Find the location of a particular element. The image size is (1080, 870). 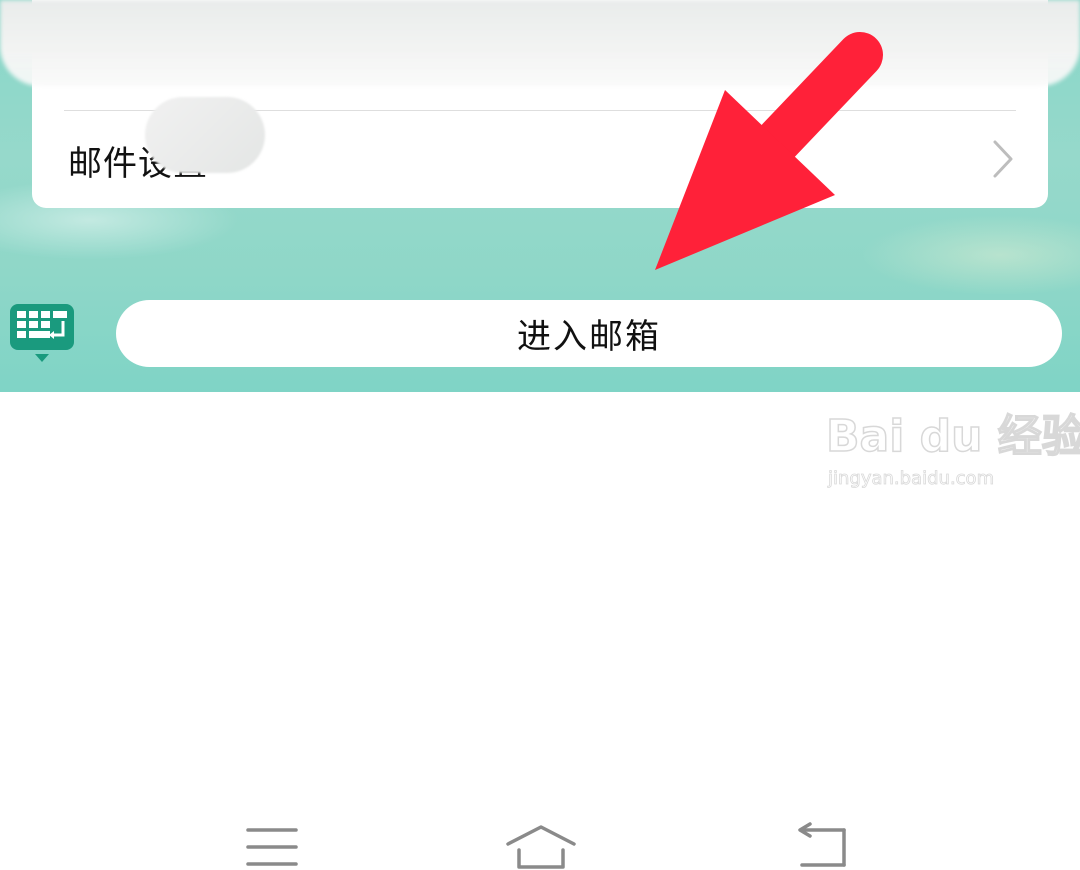

chevron-right-icon is located at coordinates (1003, 159).